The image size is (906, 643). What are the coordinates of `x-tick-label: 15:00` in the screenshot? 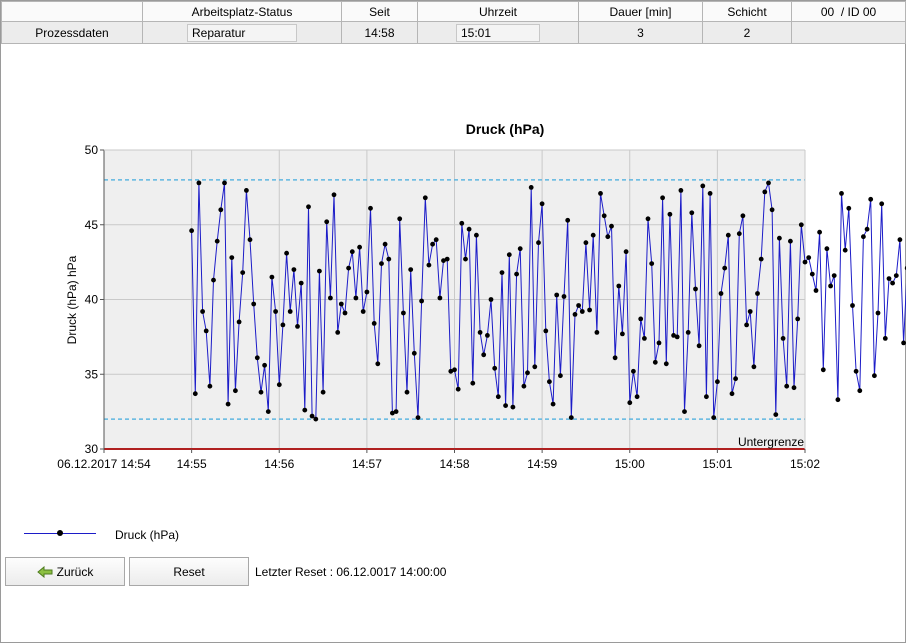 It's located at (630, 464).